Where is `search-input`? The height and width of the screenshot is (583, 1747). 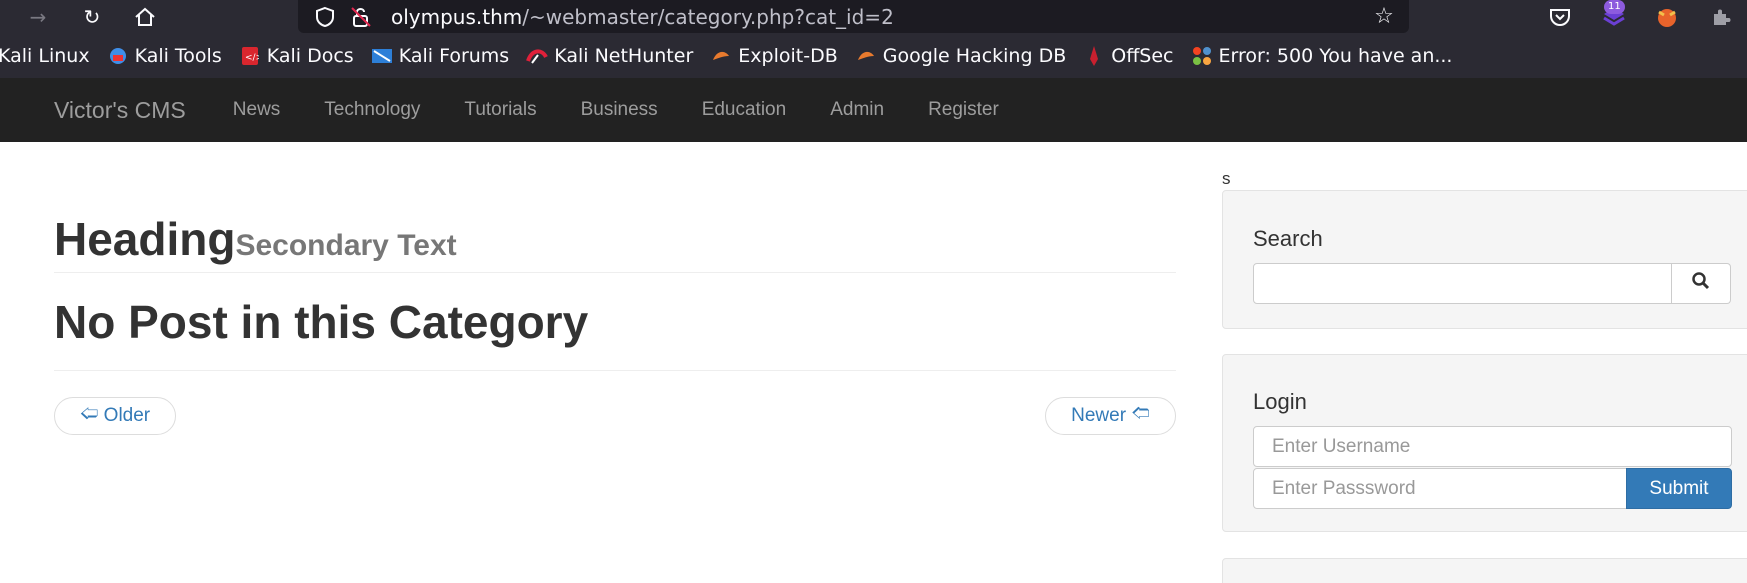
search-input is located at coordinates (1462, 283).